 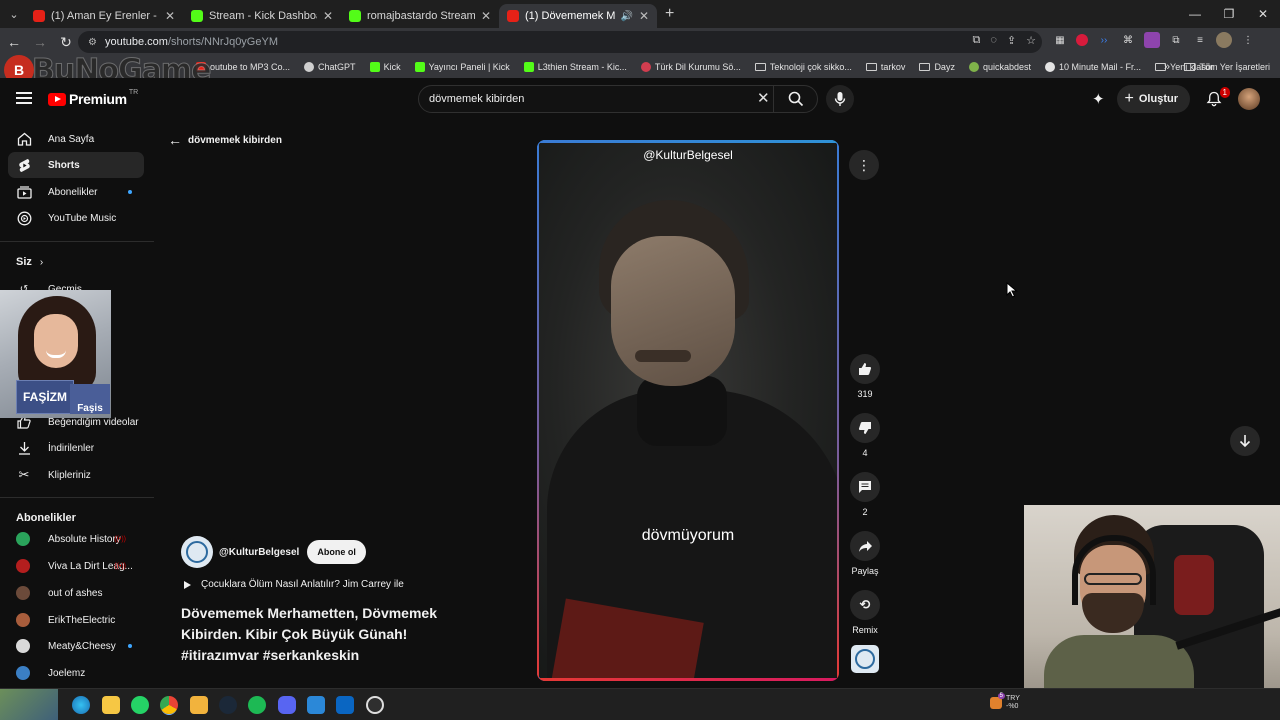 I want to click on new-tab-button: +, so click(x=669, y=14).